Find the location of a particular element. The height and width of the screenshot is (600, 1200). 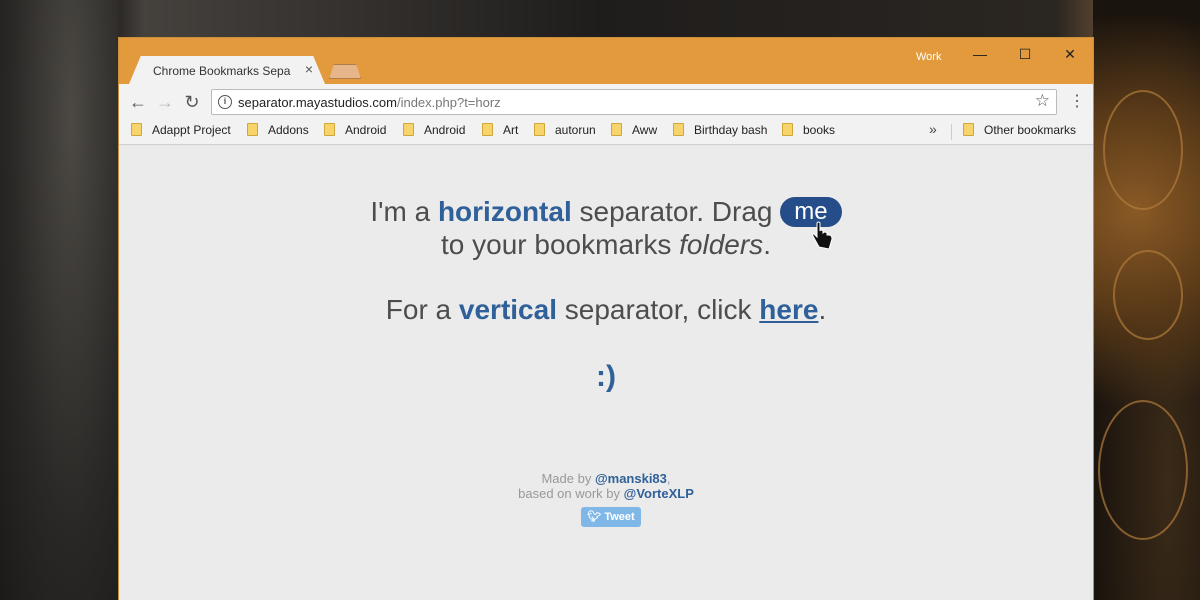

credit-line-1: Made by @manski83, is located at coordinates (606, 478).